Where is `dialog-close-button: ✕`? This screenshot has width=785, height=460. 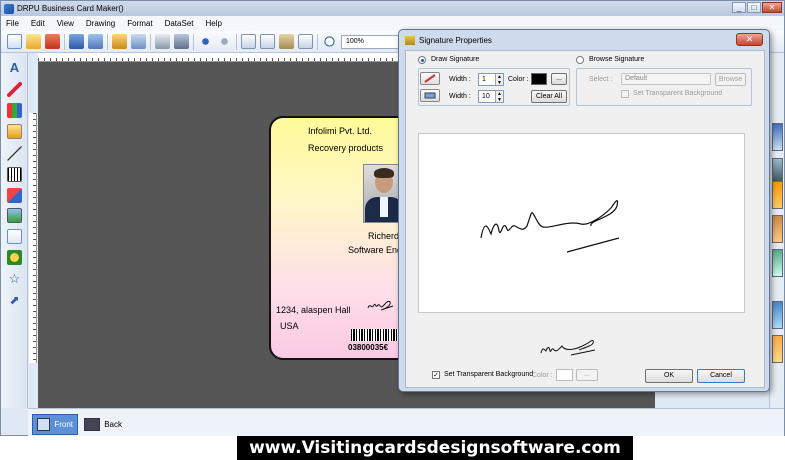
dialog-close-button: ✕ is located at coordinates (749, 39).